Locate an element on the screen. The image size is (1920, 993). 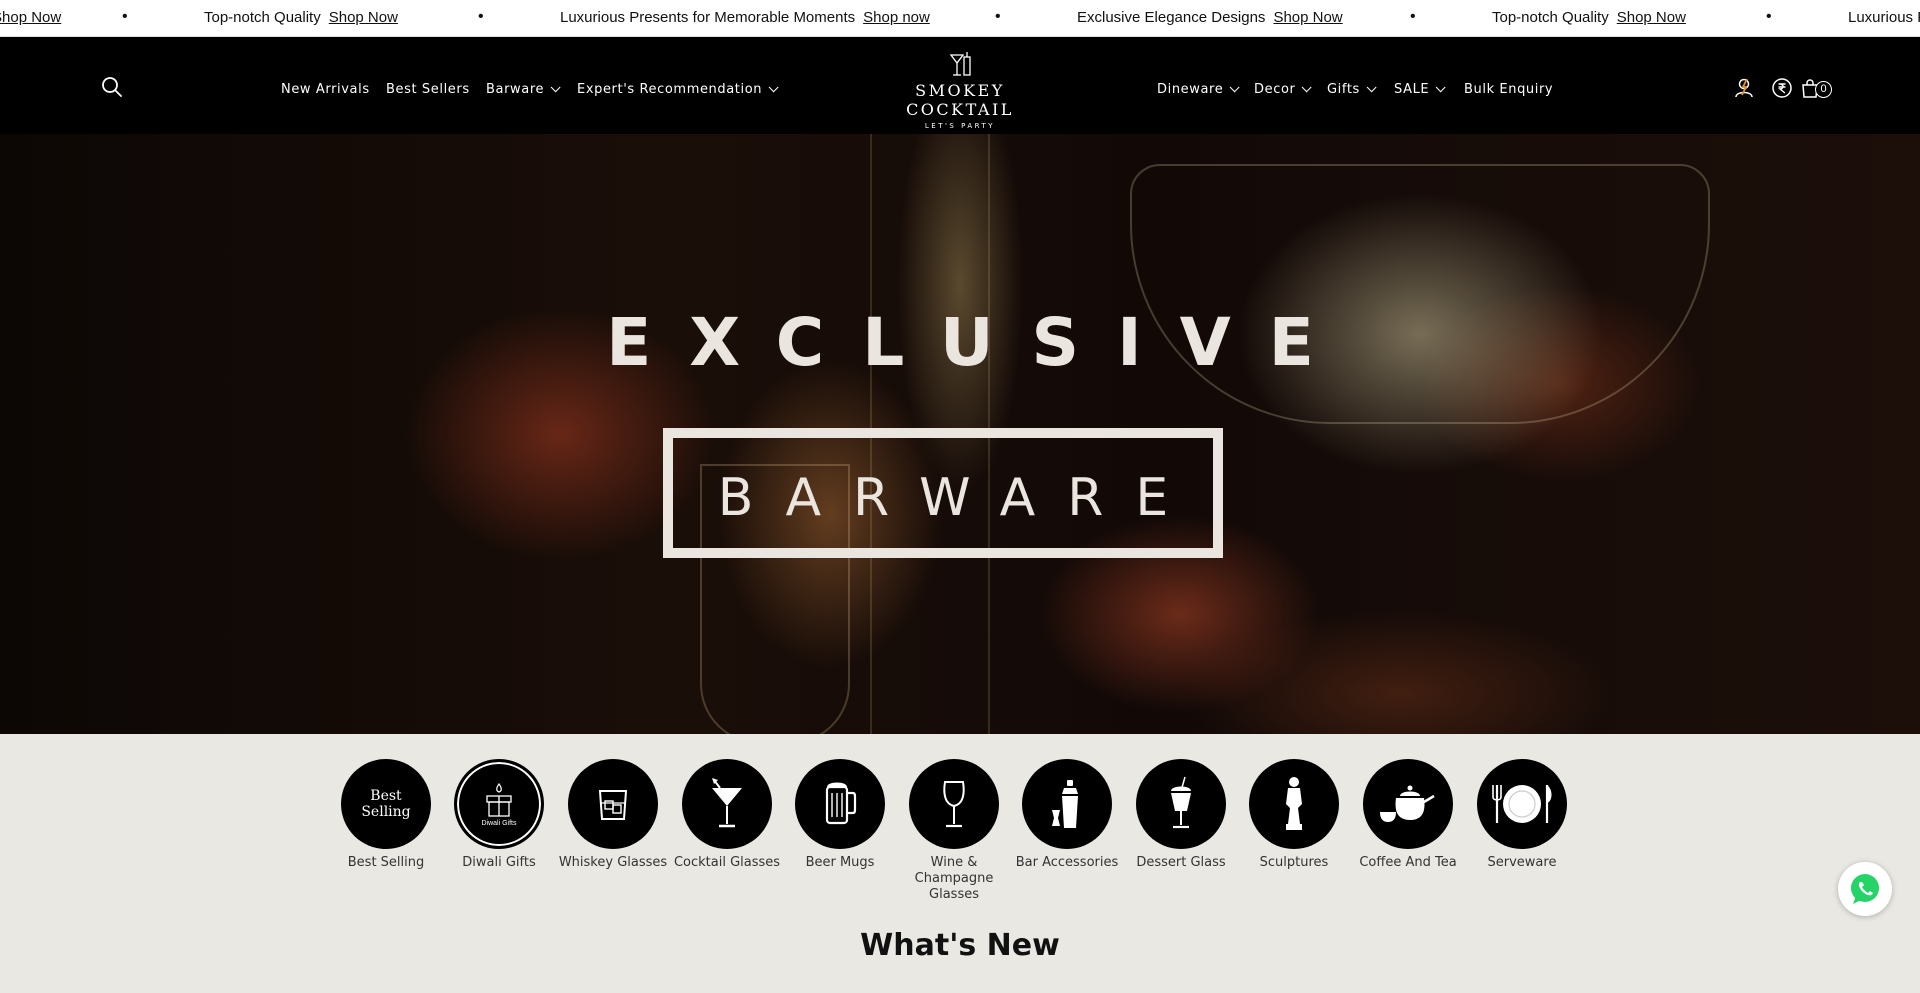
cocktail-logo-icon is located at coordinates (960, 64).